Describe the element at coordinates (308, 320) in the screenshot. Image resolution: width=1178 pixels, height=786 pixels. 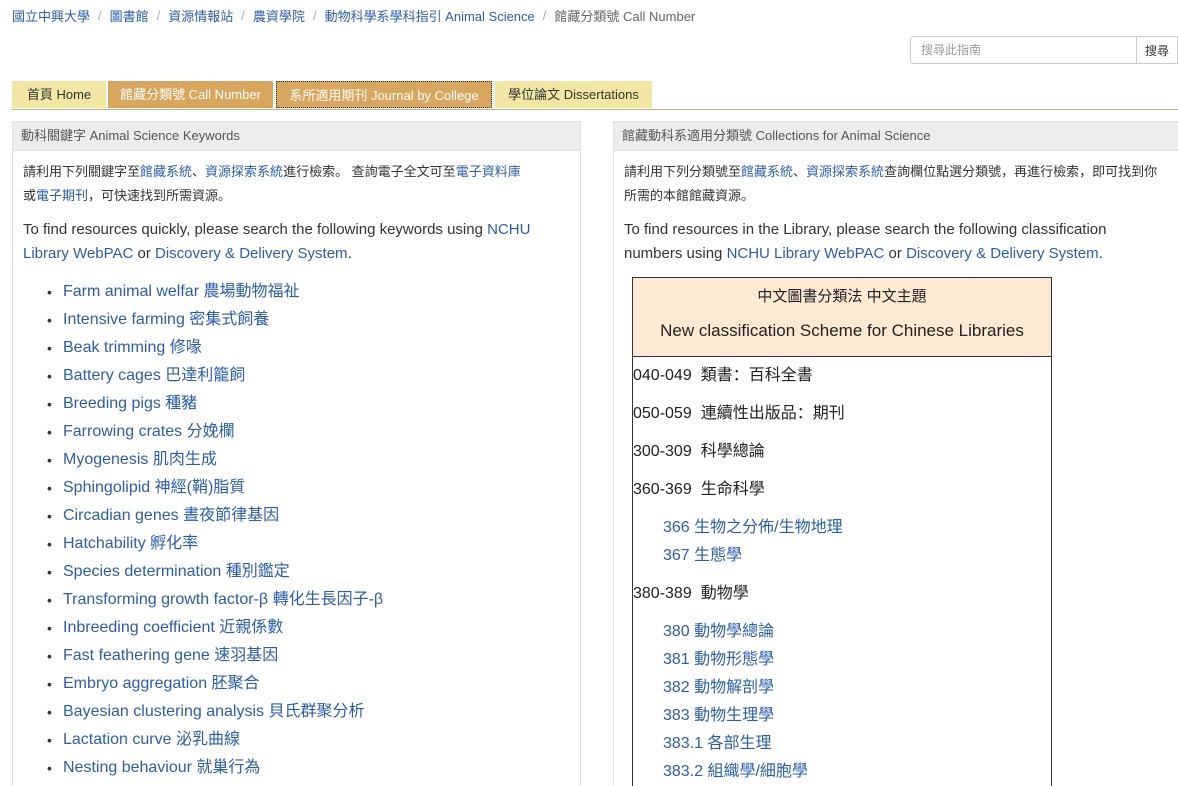
I see `keyword-item: Intensive farming 密集式飼養` at that location.